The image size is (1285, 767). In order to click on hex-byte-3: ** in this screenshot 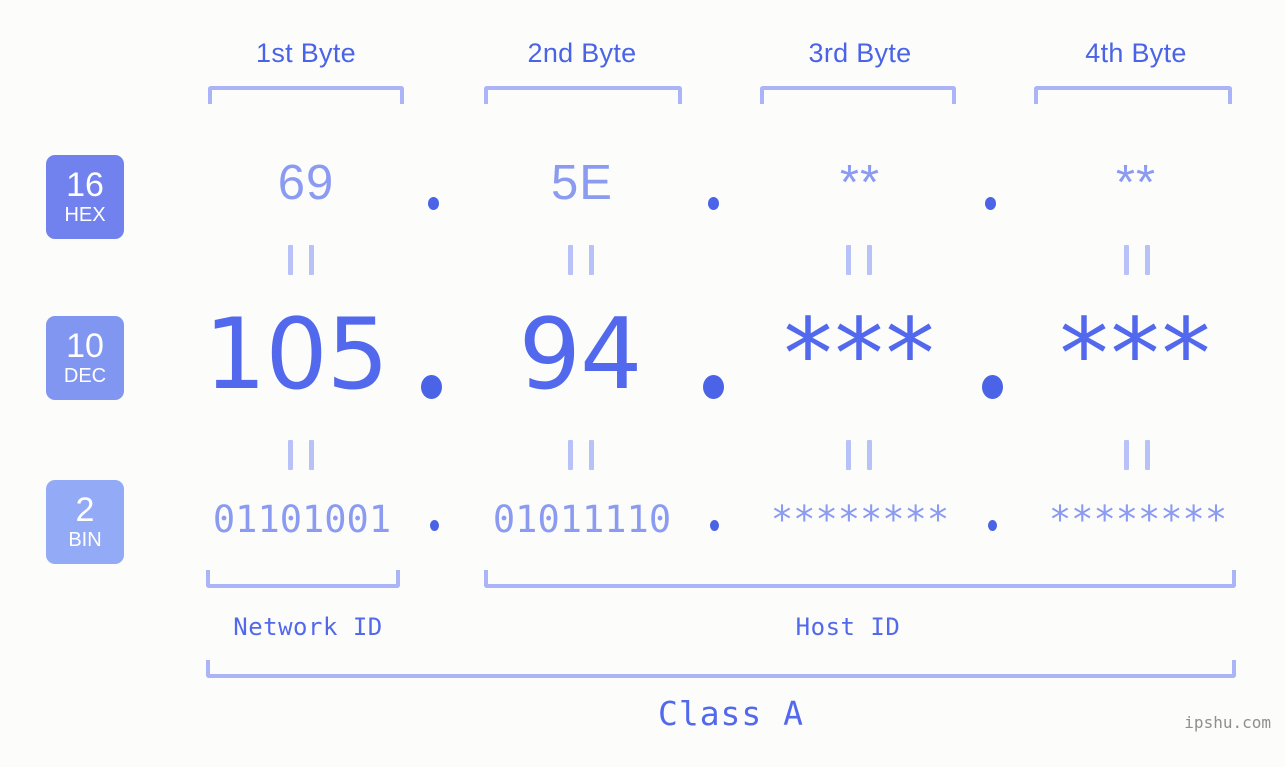, I will do `click(860, 183)`.